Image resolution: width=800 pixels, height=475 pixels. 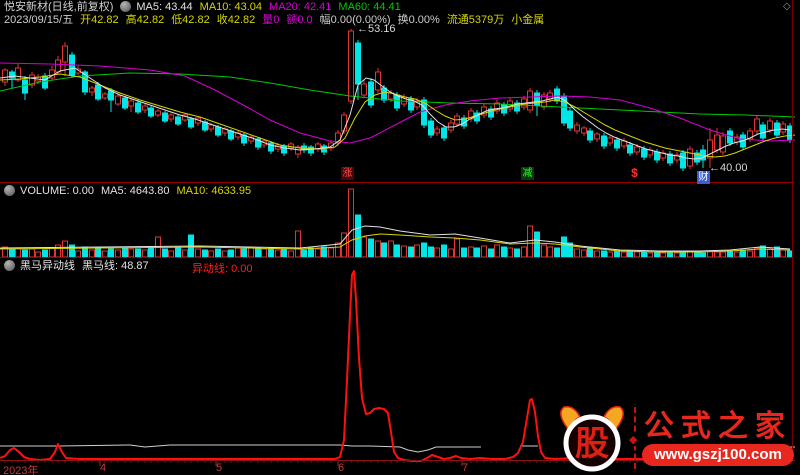 What do you see at coordinates (528, 20) in the screenshot?
I see `header-token: 小金属` at bounding box center [528, 20].